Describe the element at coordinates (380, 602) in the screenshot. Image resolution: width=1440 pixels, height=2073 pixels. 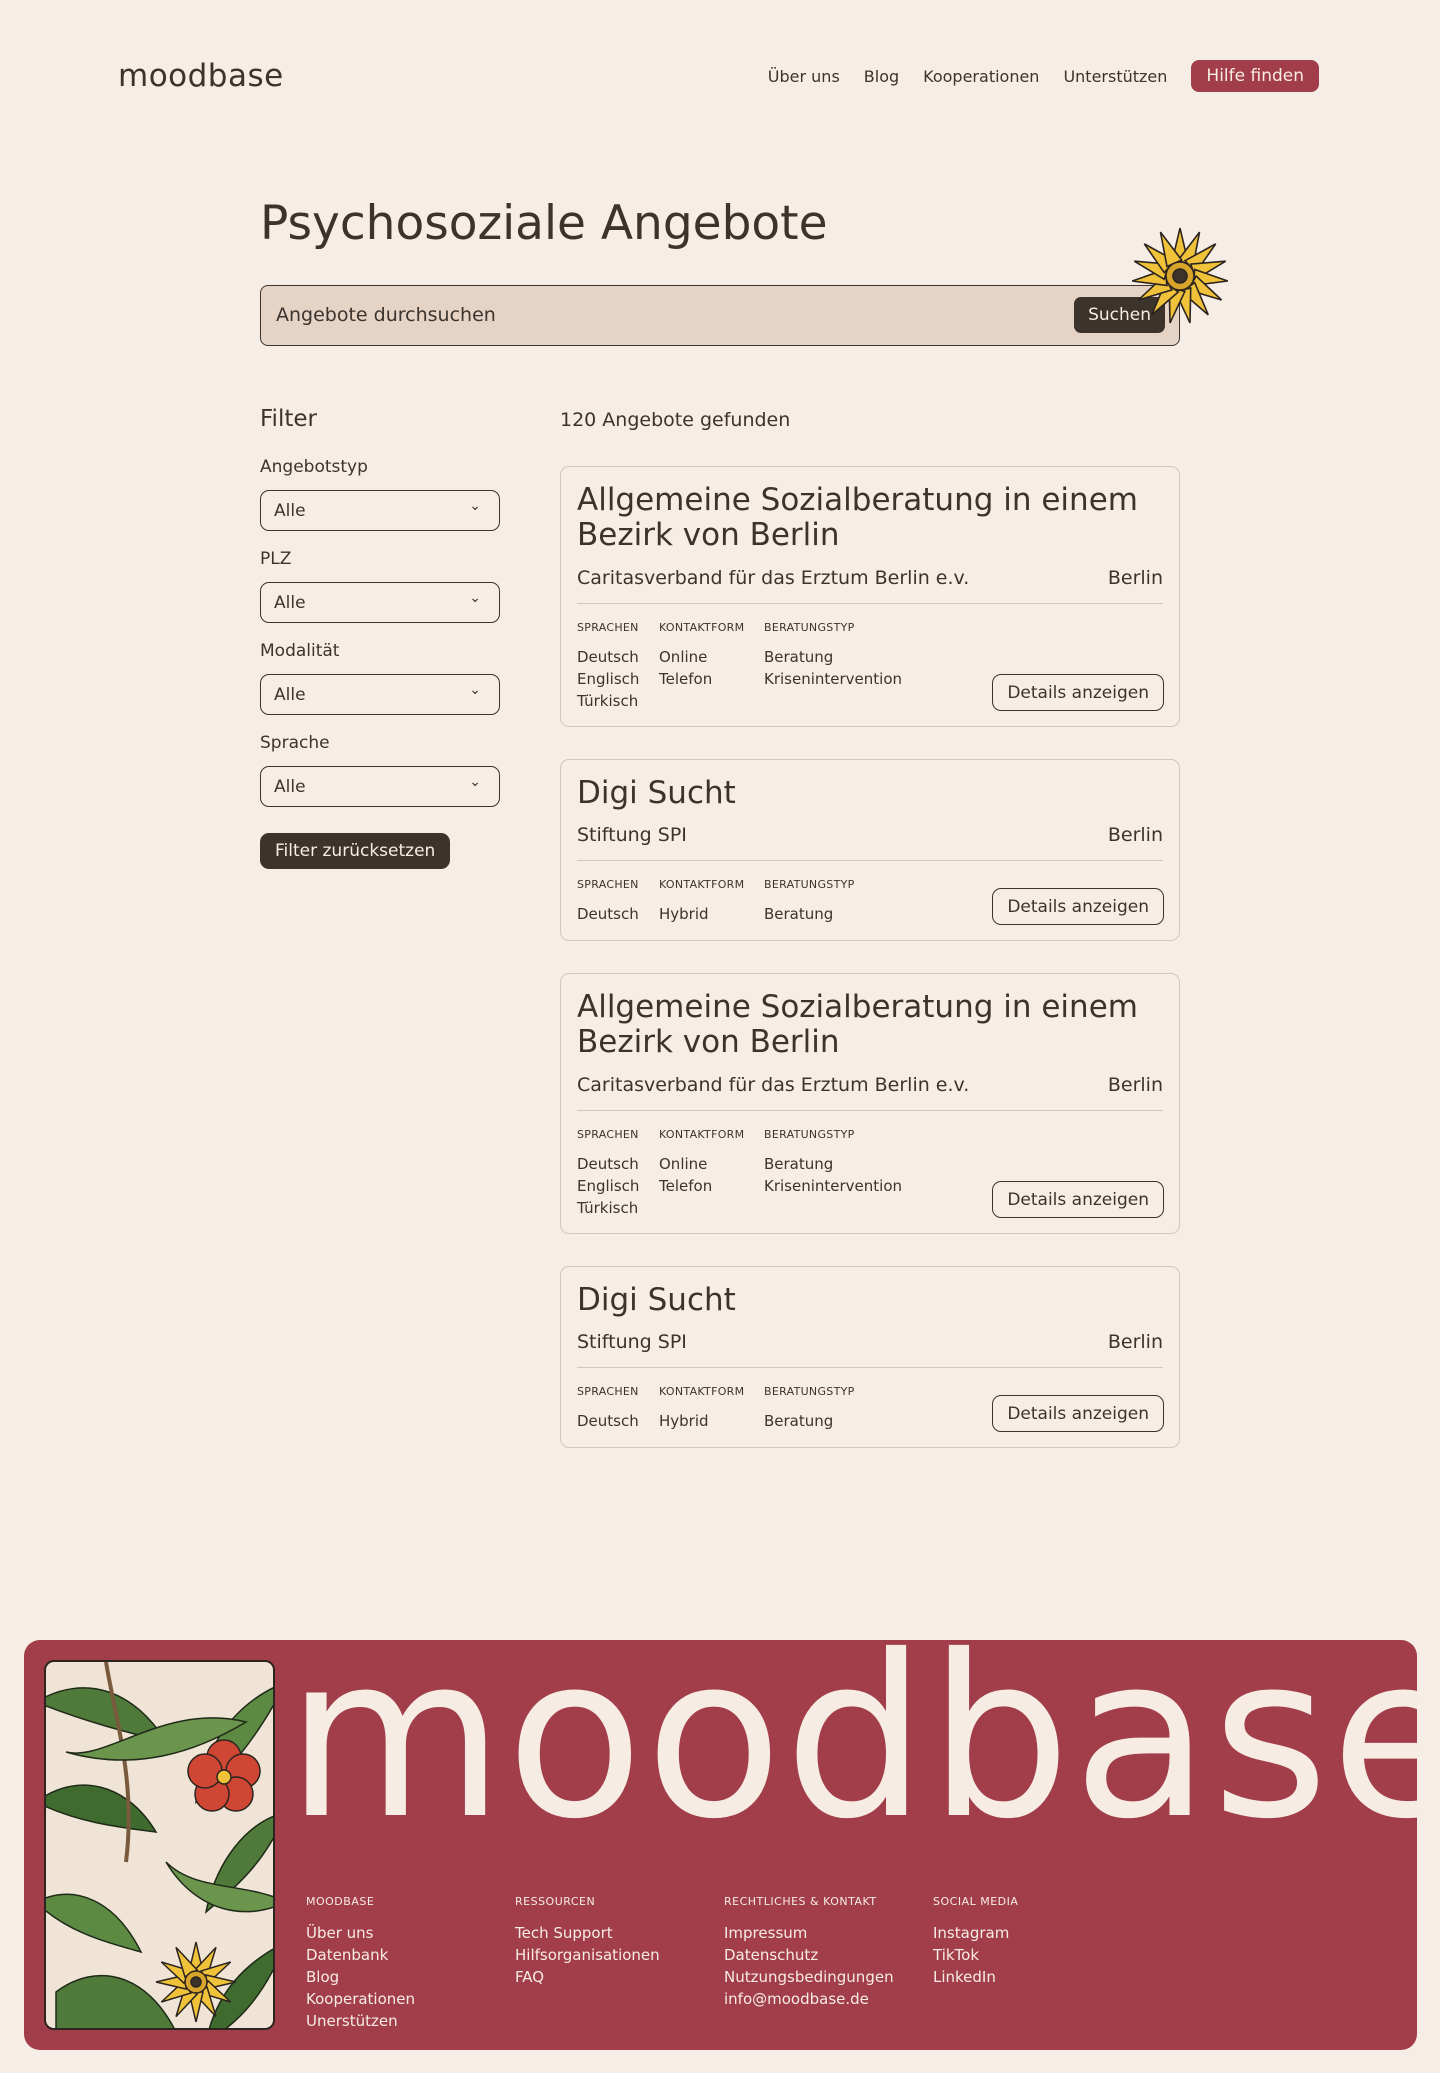
I see `plz-select: Alle ⌄` at that location.